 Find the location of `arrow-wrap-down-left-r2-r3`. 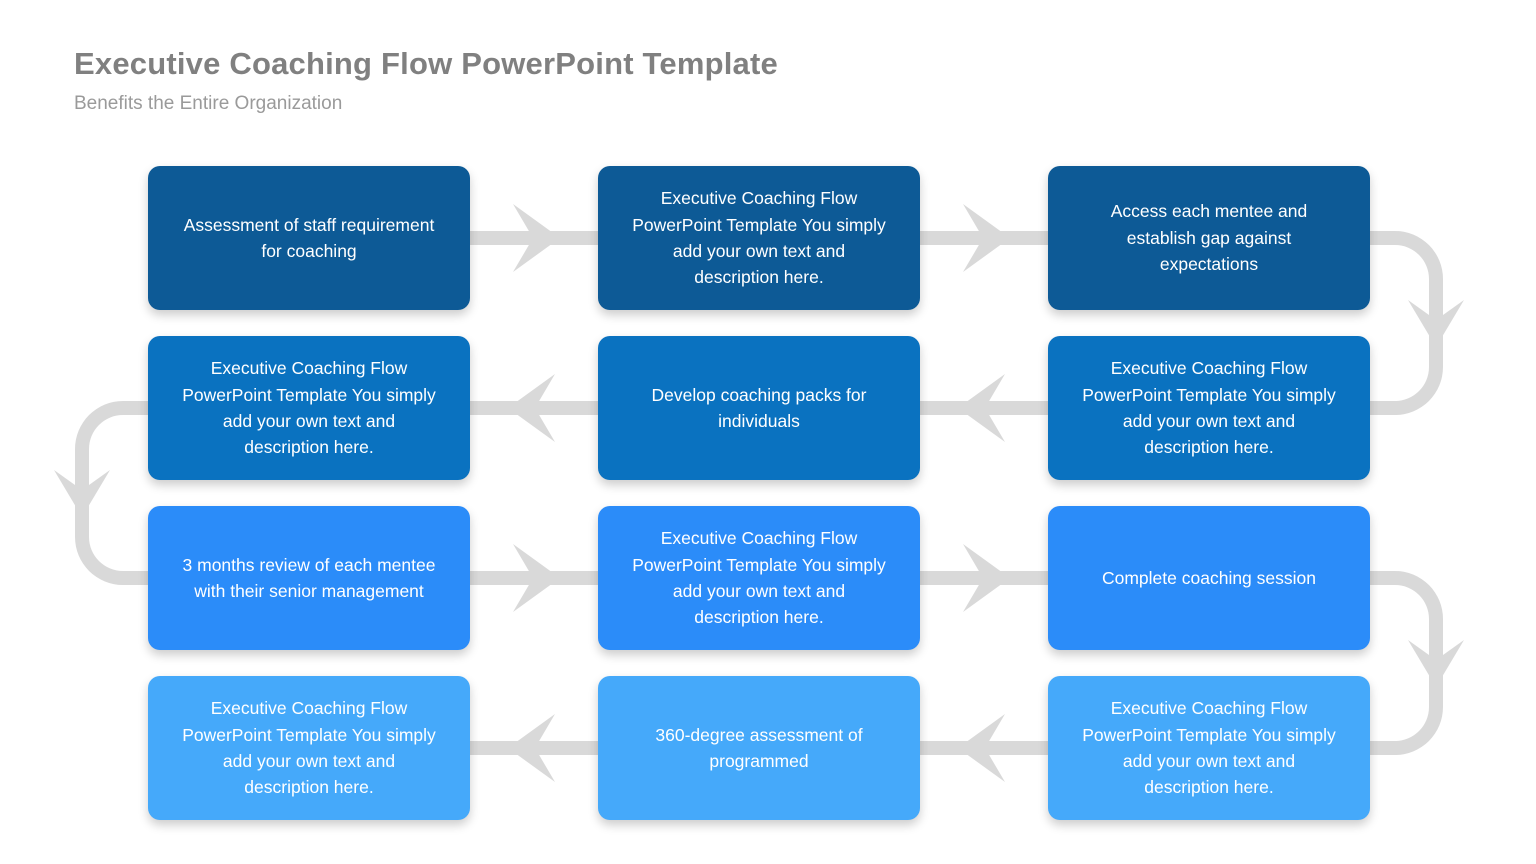

arrow-wrap-down-left-r2-r3 is located at coordinates (101, 493).